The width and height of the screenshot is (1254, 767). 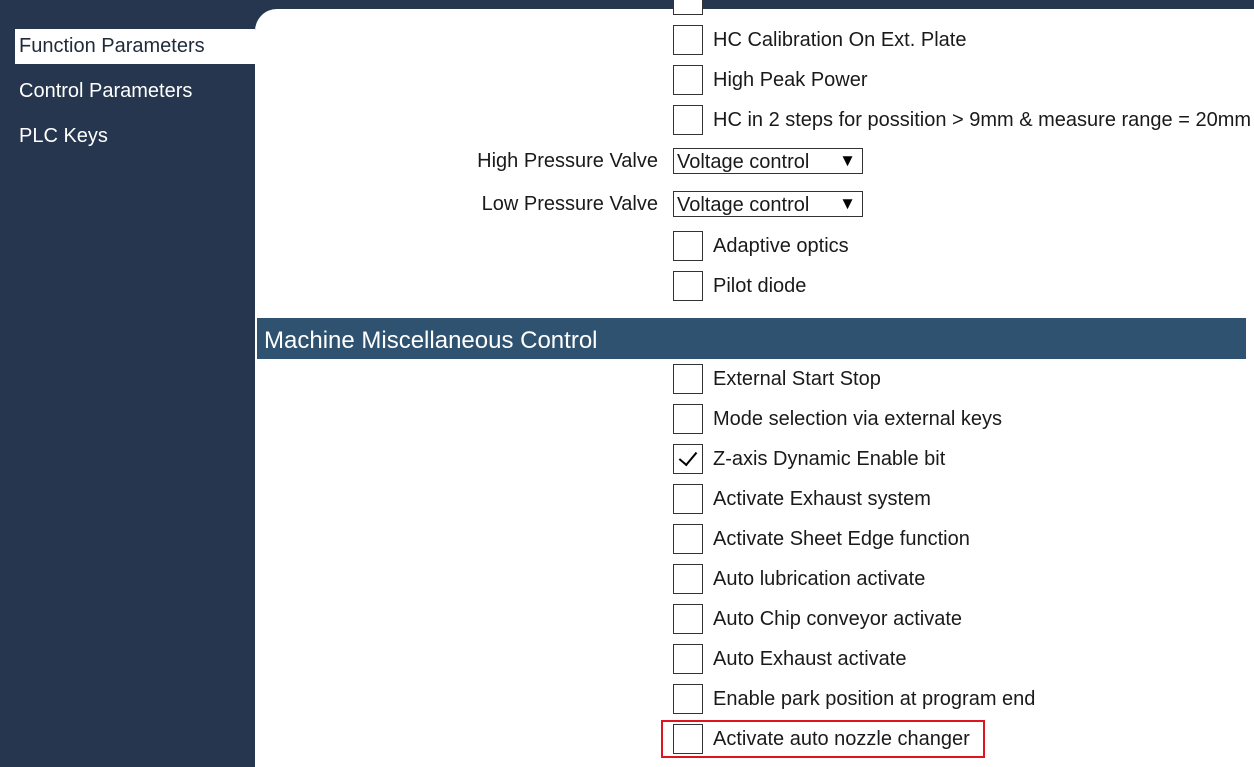 I want to click on section-header-machine-misc-control: Machine Miscellaneous Control, so click(x=751, y=338).